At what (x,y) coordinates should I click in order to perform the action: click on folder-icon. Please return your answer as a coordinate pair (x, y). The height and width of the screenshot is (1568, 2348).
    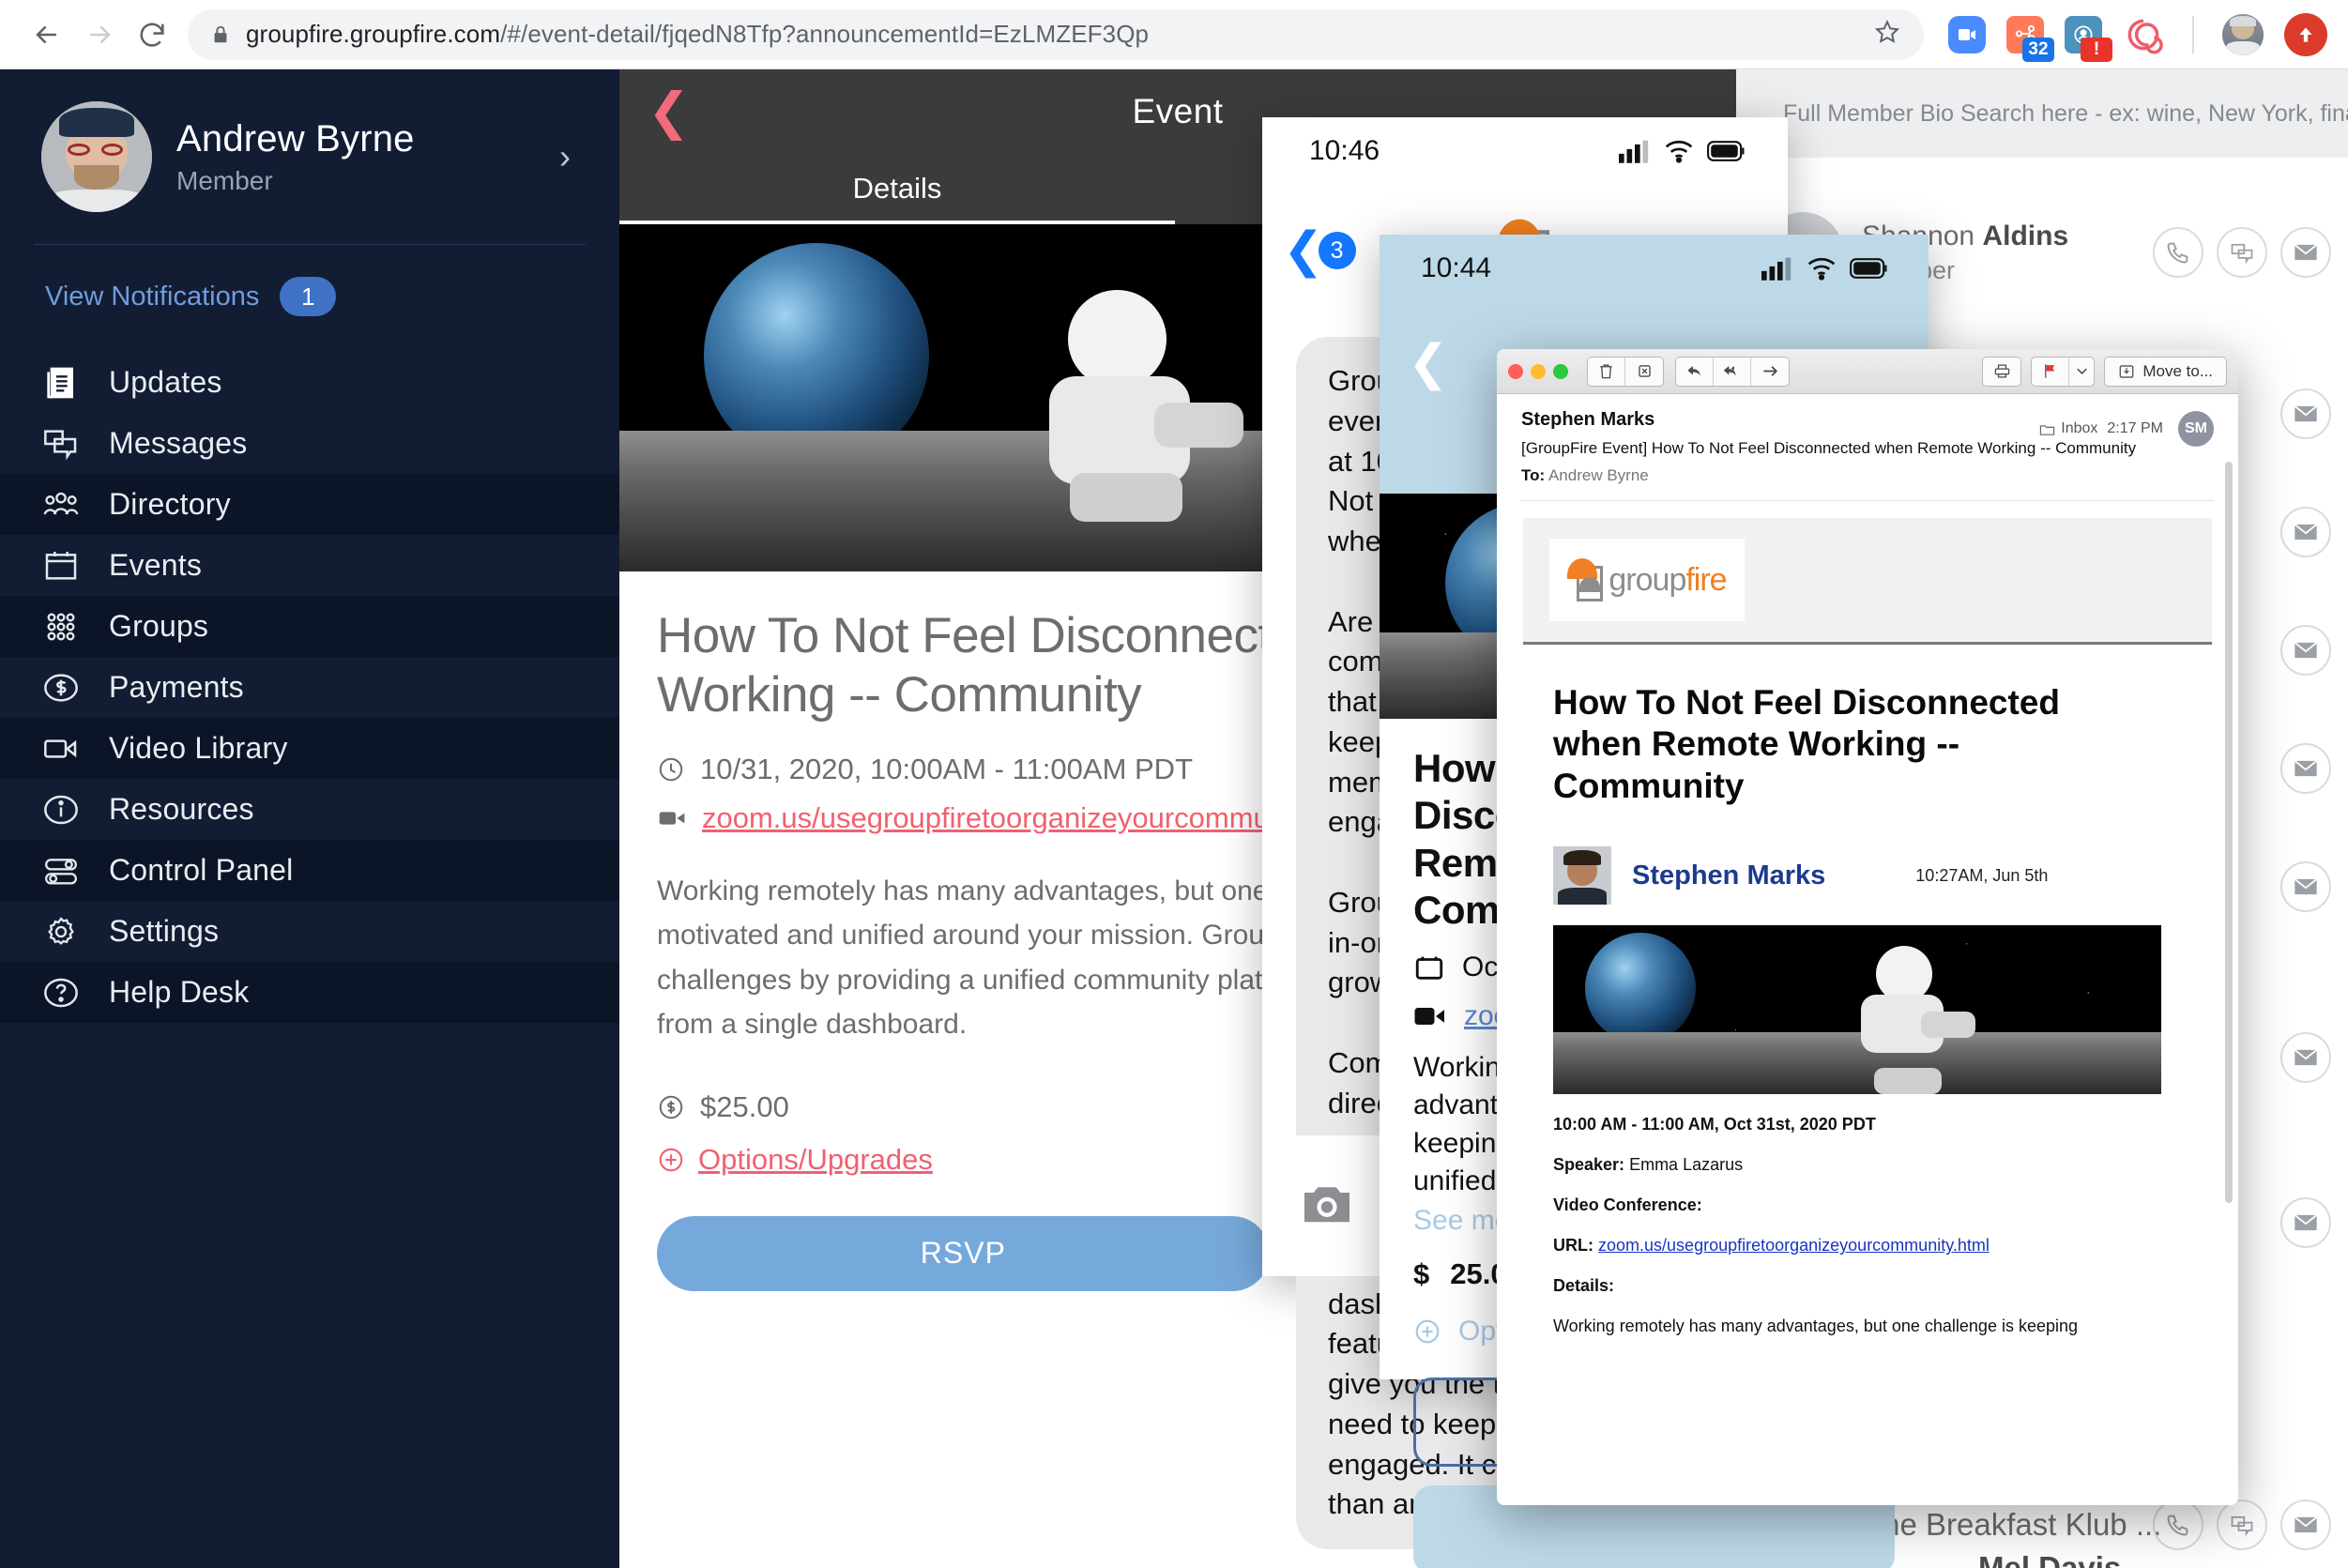
    Looking at the image, I should click on (2048, 429).